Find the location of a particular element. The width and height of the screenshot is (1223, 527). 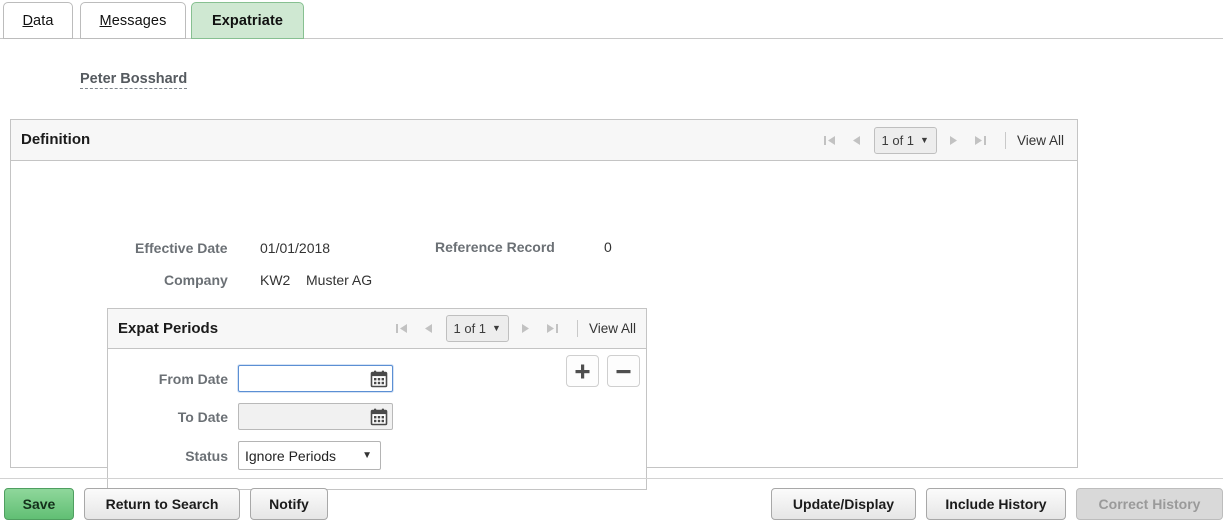

tab-messages: Messages is located at coordinates (133, 20).